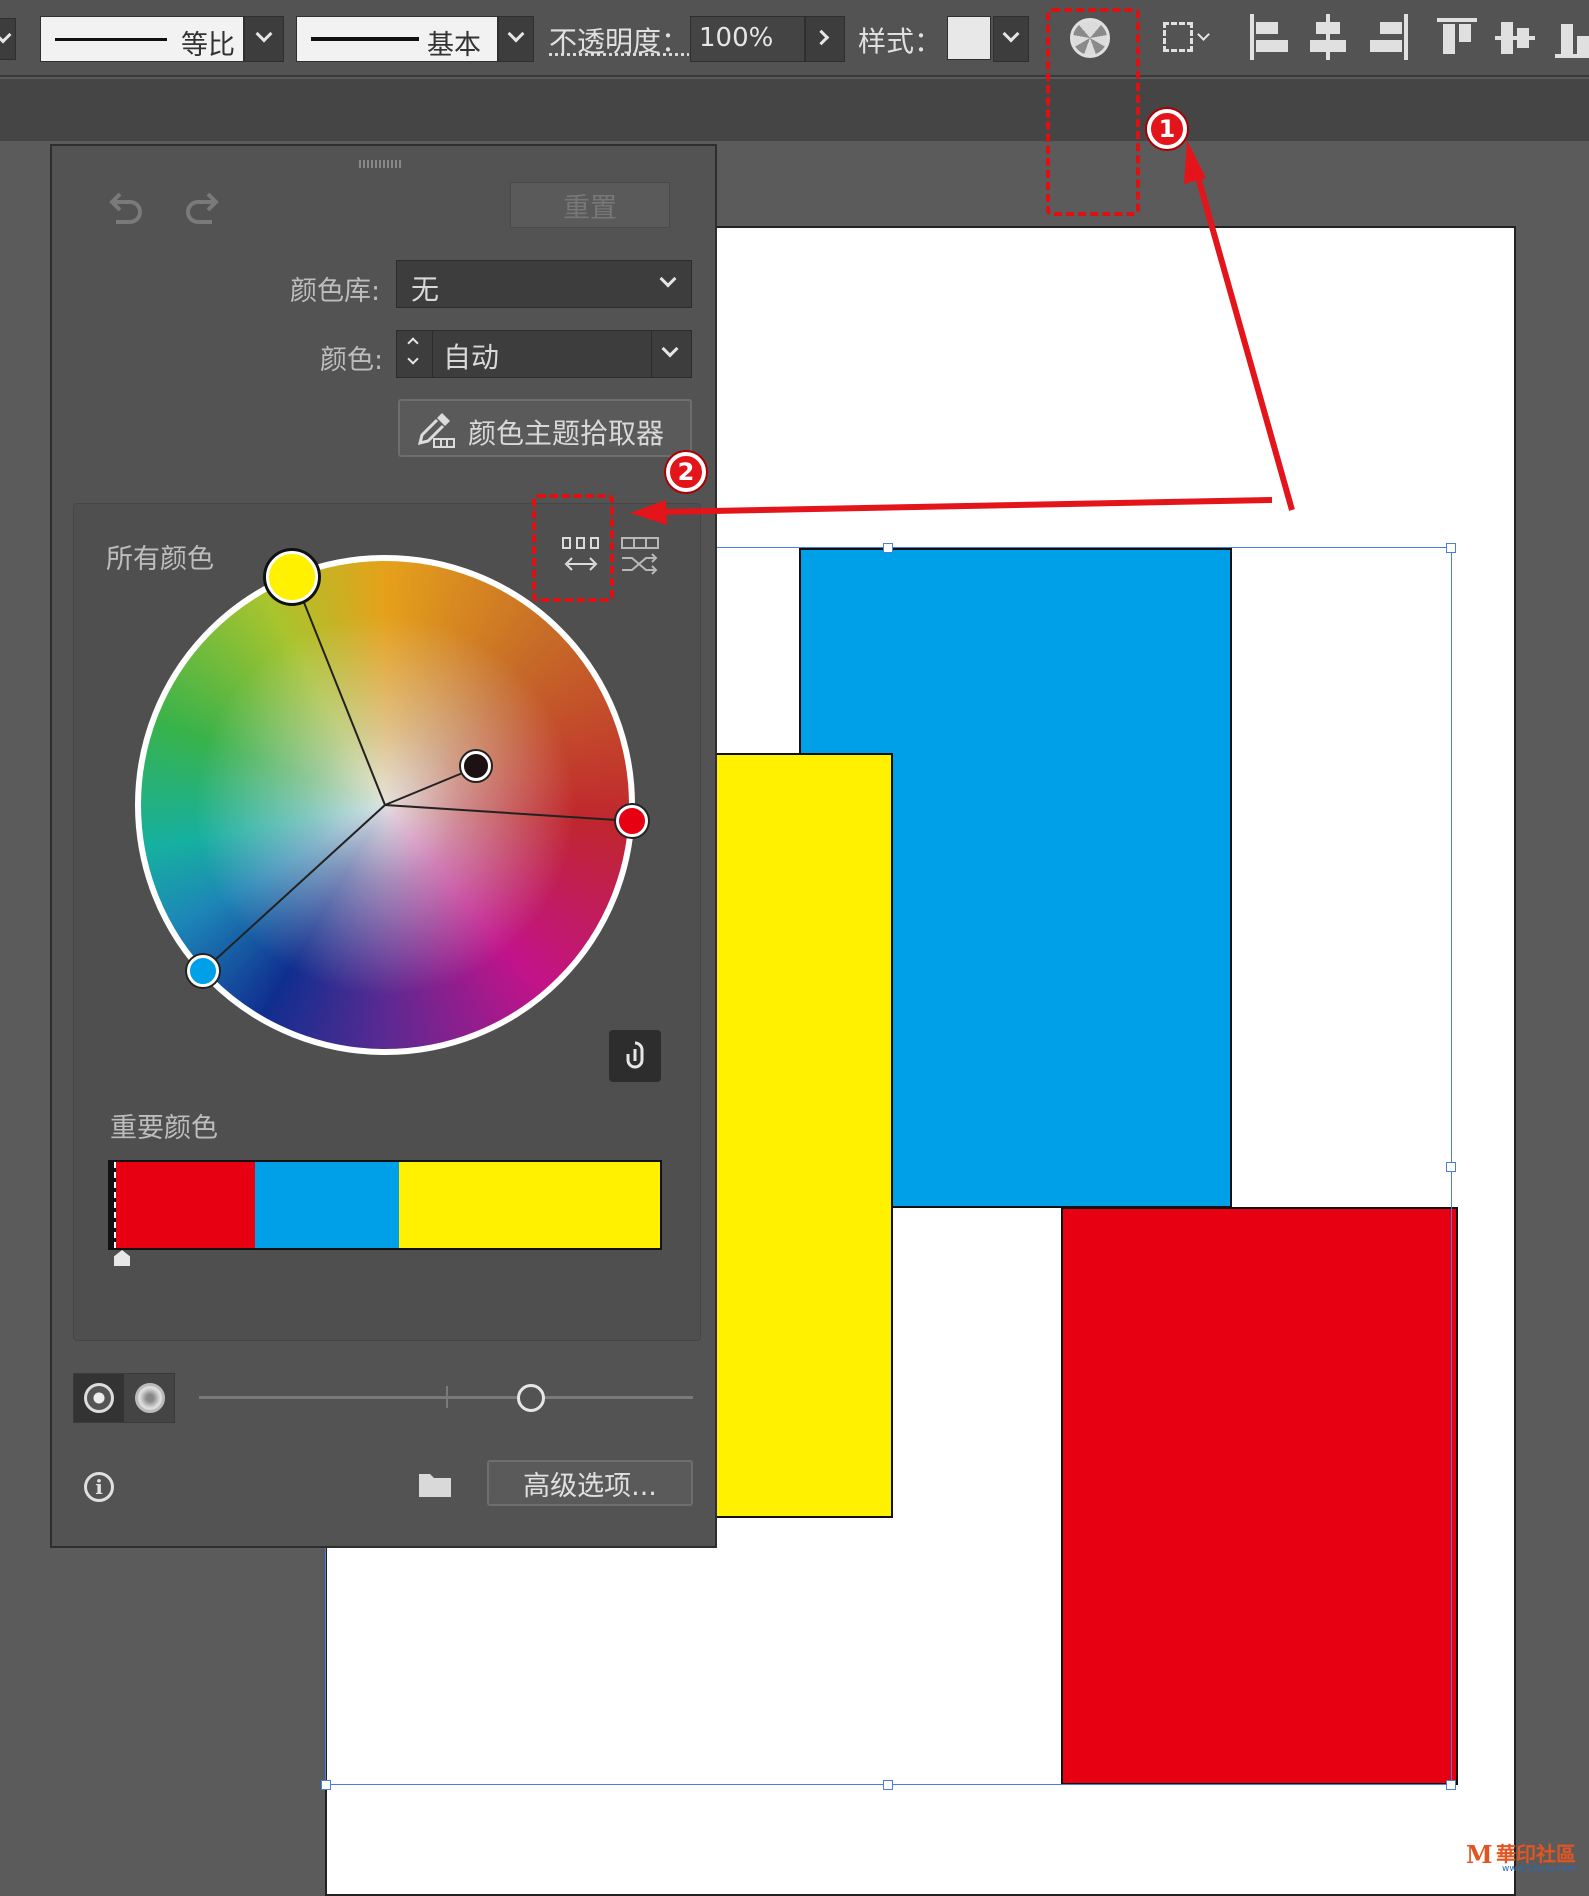 This screenshot has width=1589, height=1896. What do you see at coordinates (969, 38) in the screenshot?
I see `style-swatch` at bounding box center [969, 38].